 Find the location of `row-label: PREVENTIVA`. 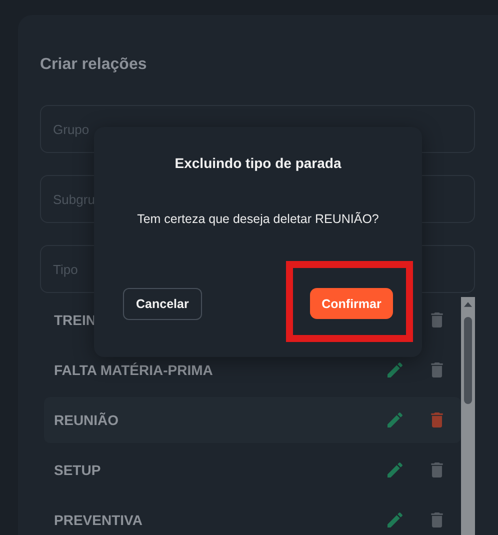

row-label: PREVENTIVA is located at coordinates (98, 520).